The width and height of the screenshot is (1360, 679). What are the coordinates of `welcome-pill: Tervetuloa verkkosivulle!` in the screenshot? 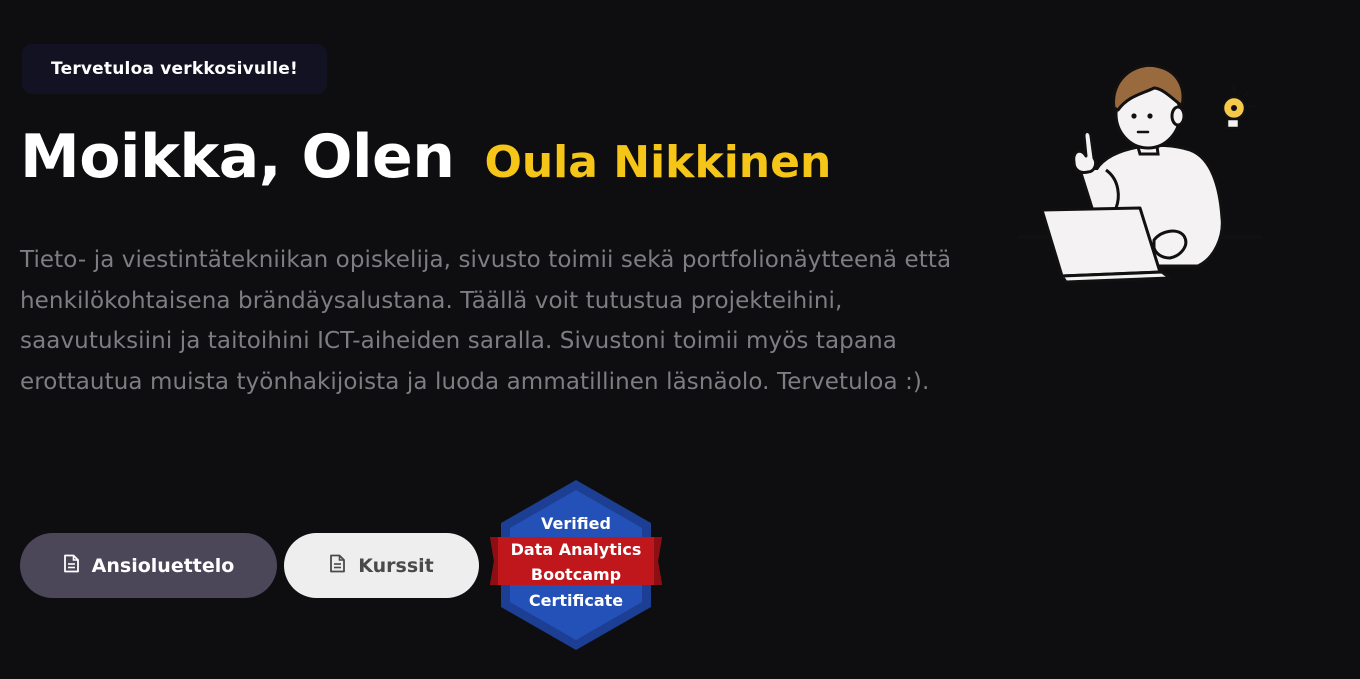 It's located at (174, 69).